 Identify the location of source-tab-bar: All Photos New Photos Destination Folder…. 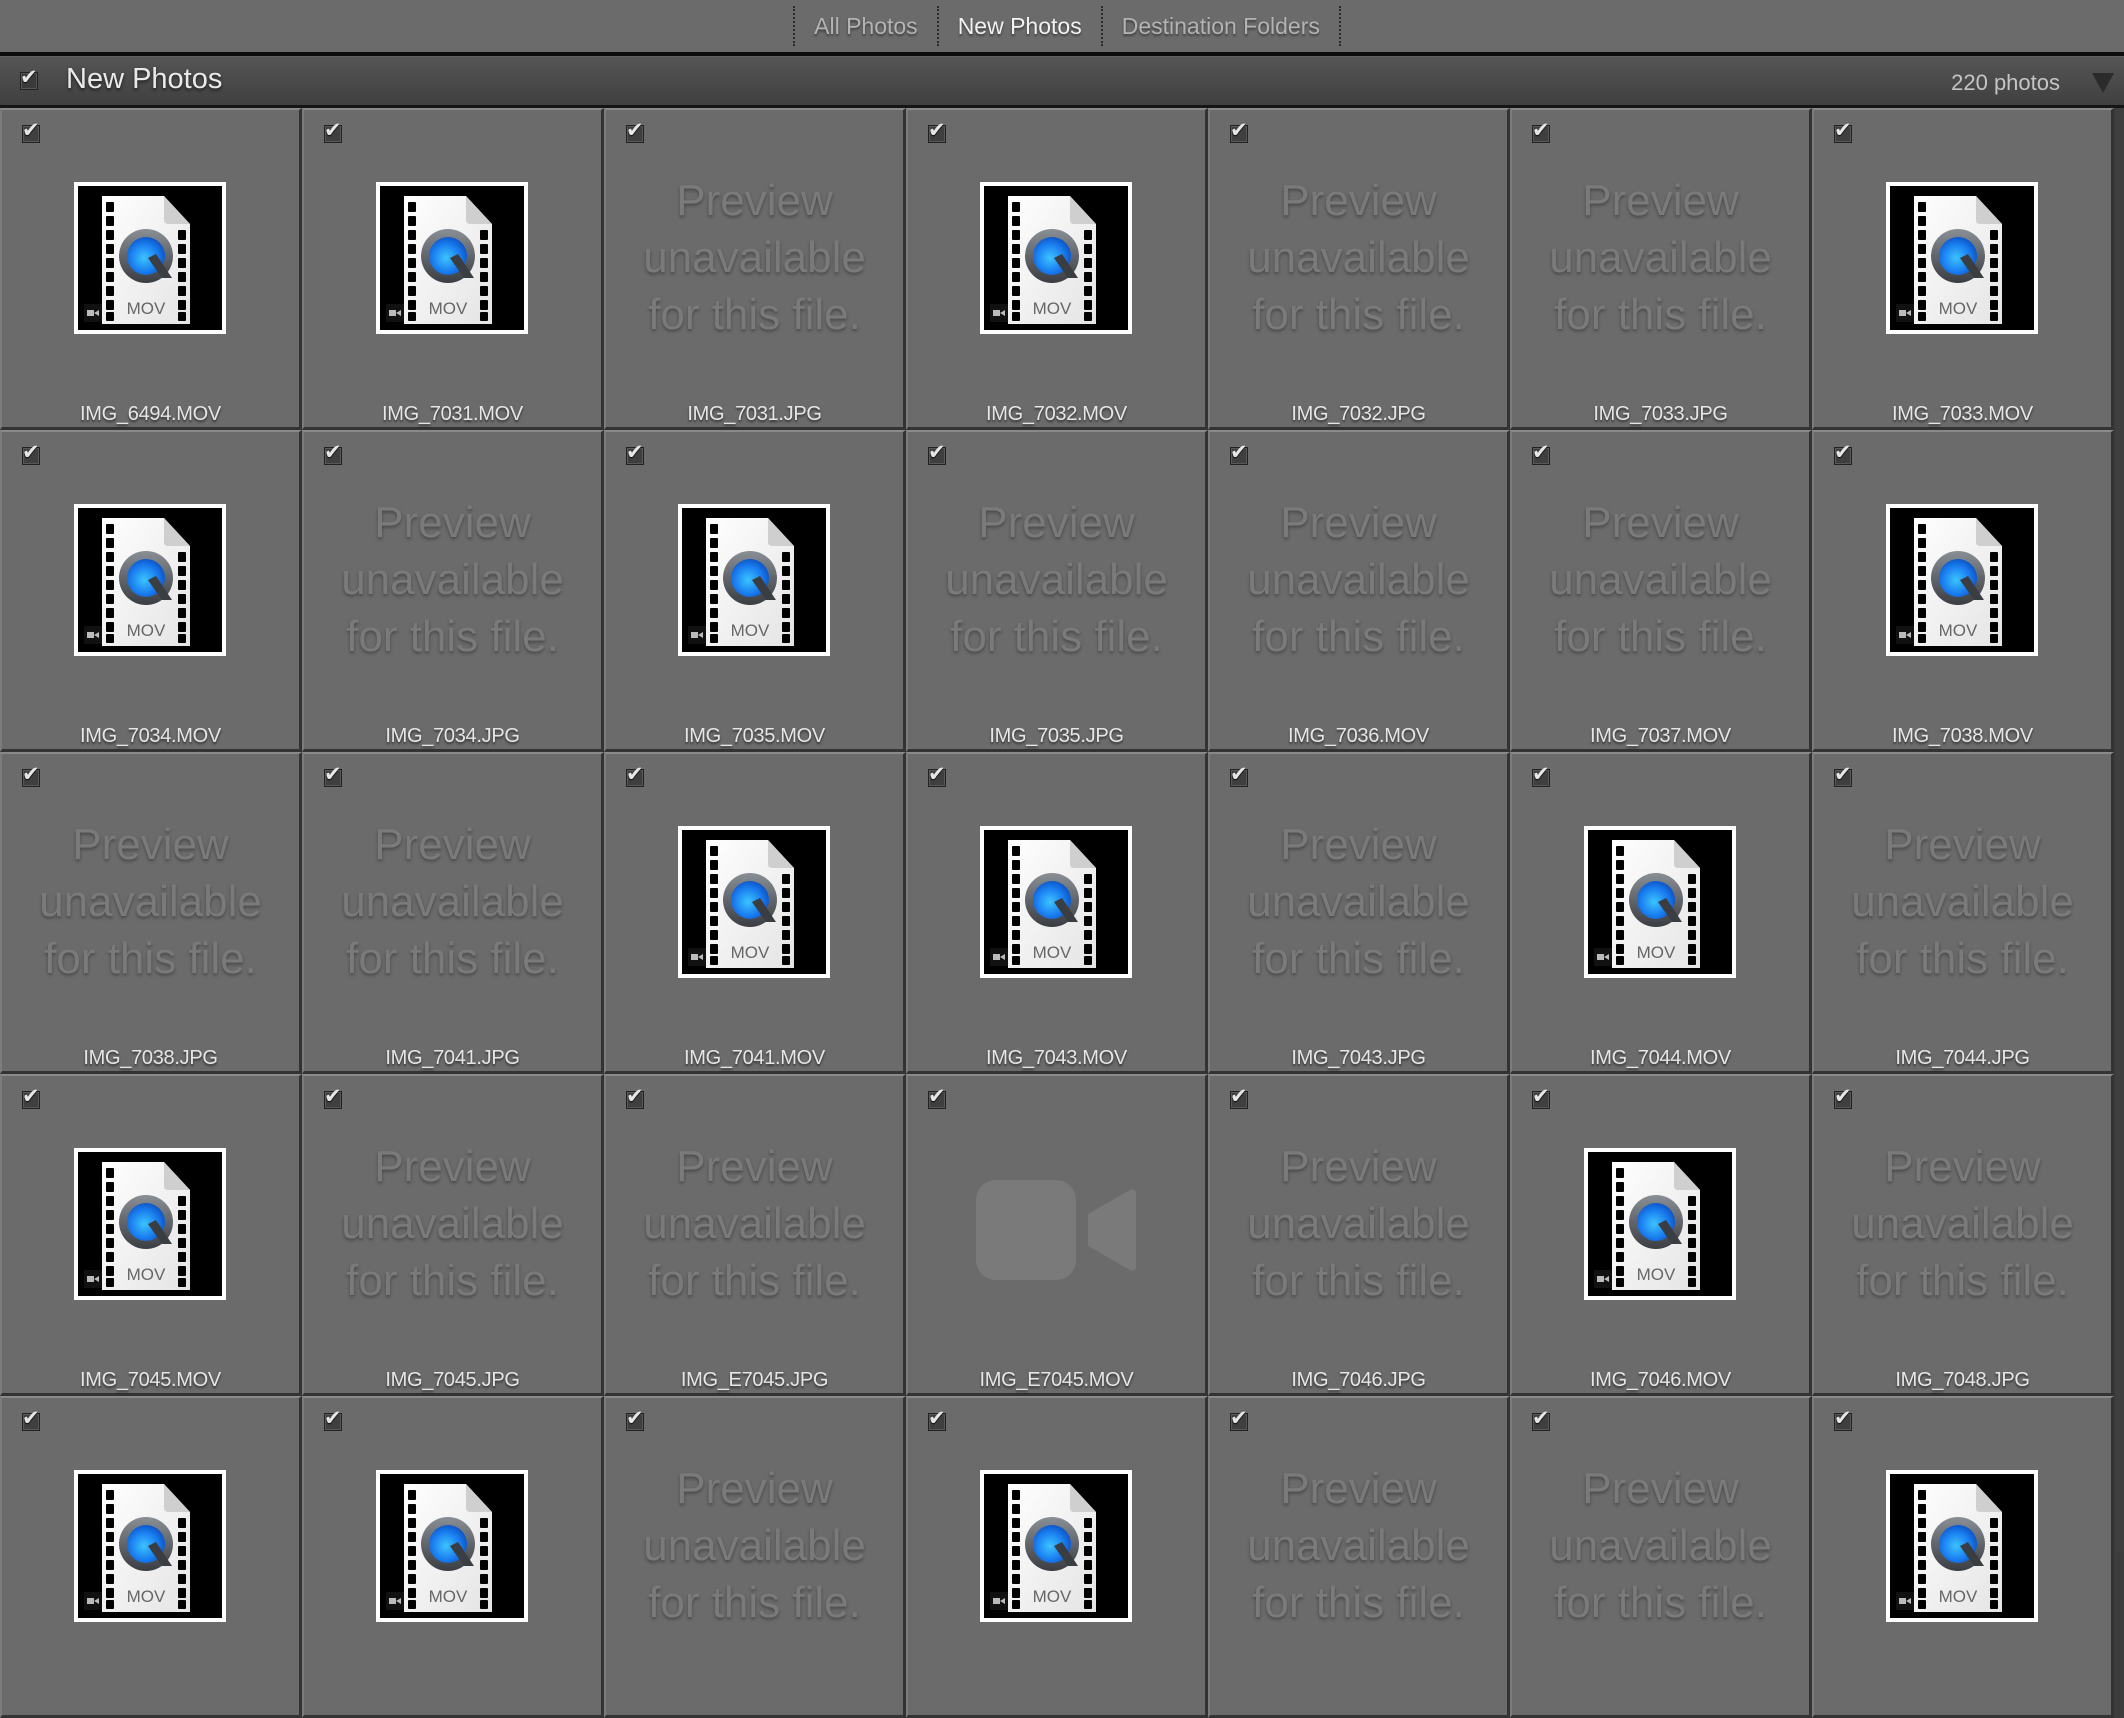
(1062, 26).